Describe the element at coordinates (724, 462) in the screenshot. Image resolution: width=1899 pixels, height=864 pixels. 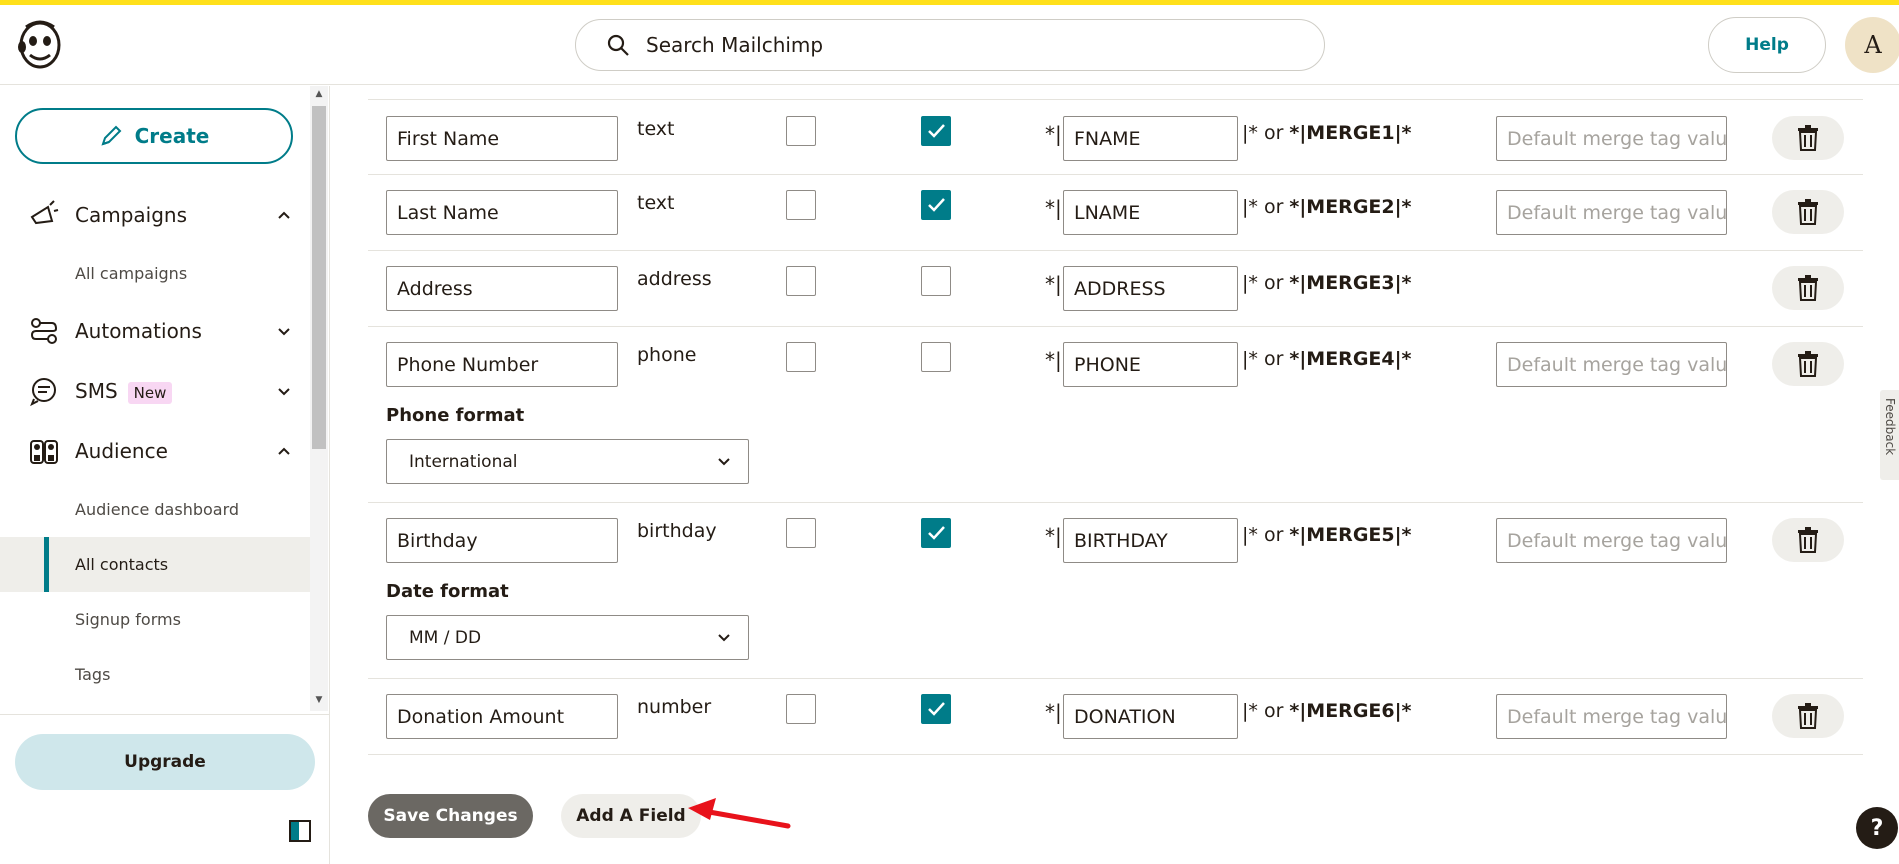
I see `chevron-down-icon` at that location.